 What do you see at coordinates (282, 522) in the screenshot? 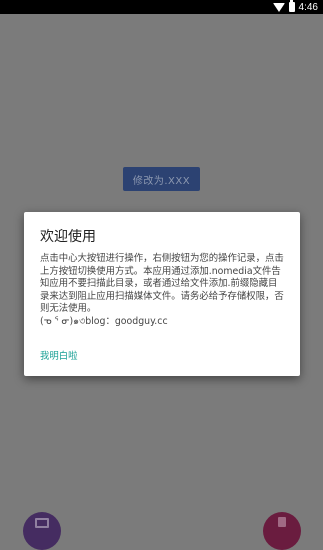
I see `delete-icon` at bounding box center [282, 522].